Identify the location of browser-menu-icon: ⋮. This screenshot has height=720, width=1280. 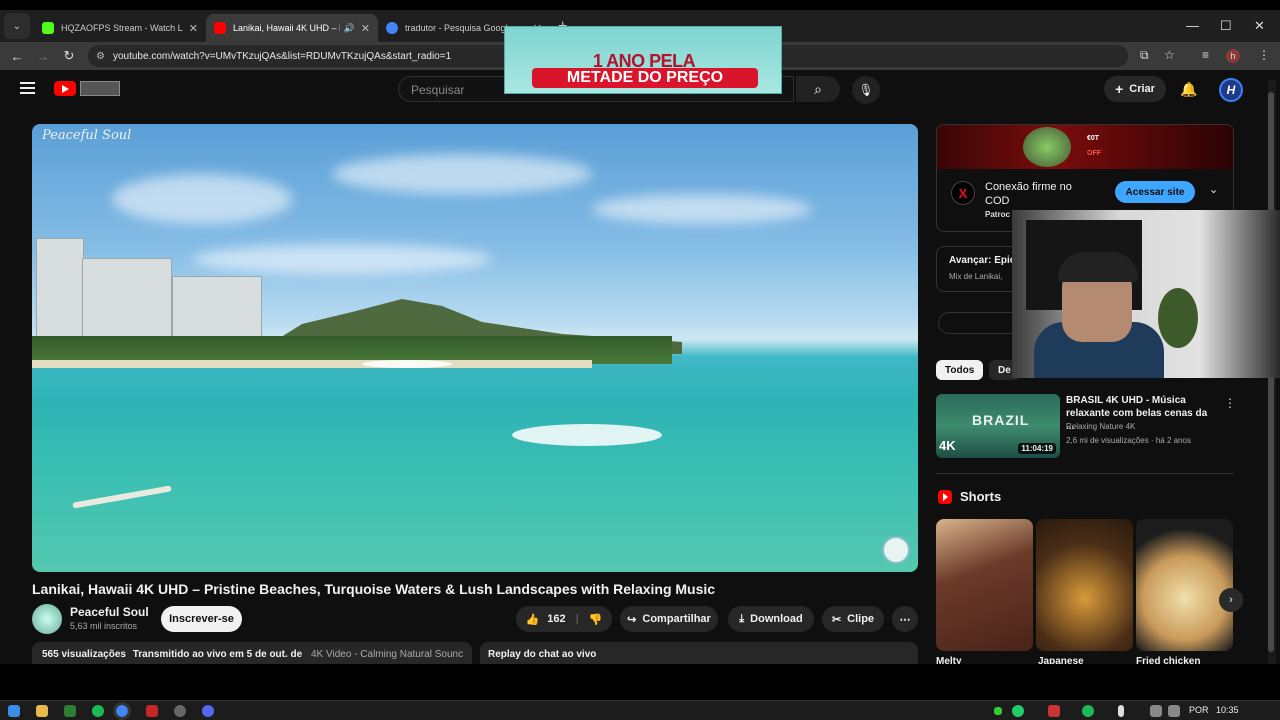
(1264, 55).